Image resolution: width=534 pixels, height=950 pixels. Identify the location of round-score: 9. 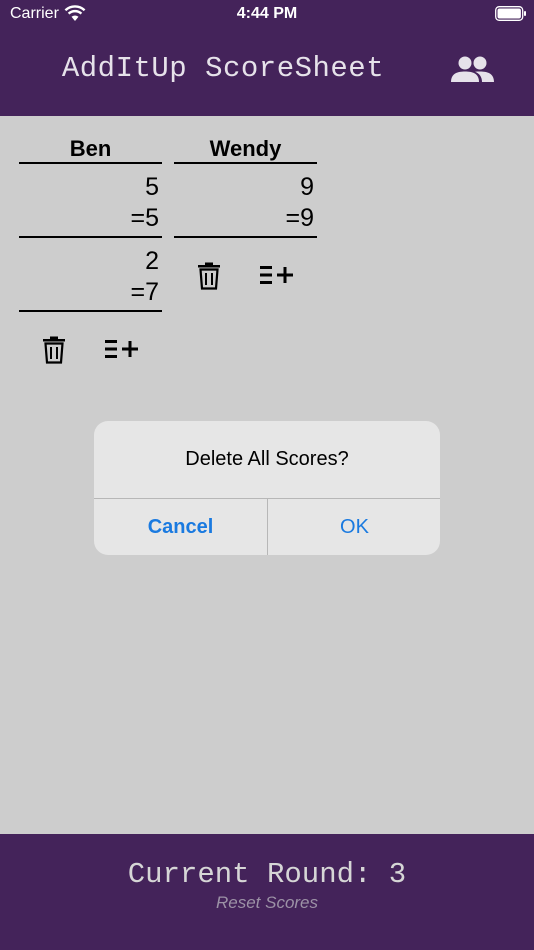
(307, 187).